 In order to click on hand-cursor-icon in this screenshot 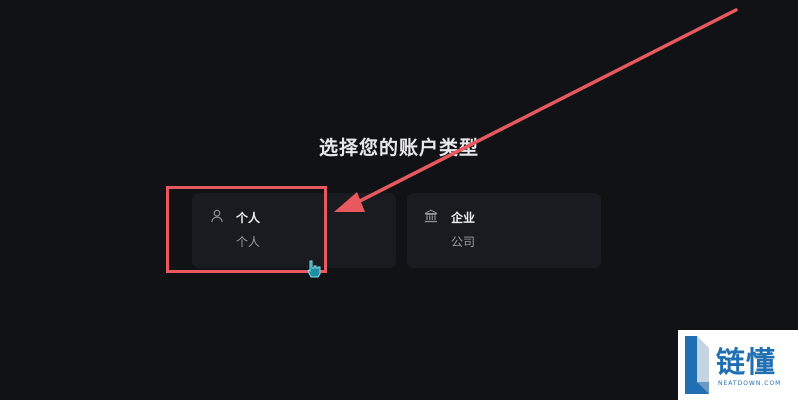, I will do `click(314, 269)`.